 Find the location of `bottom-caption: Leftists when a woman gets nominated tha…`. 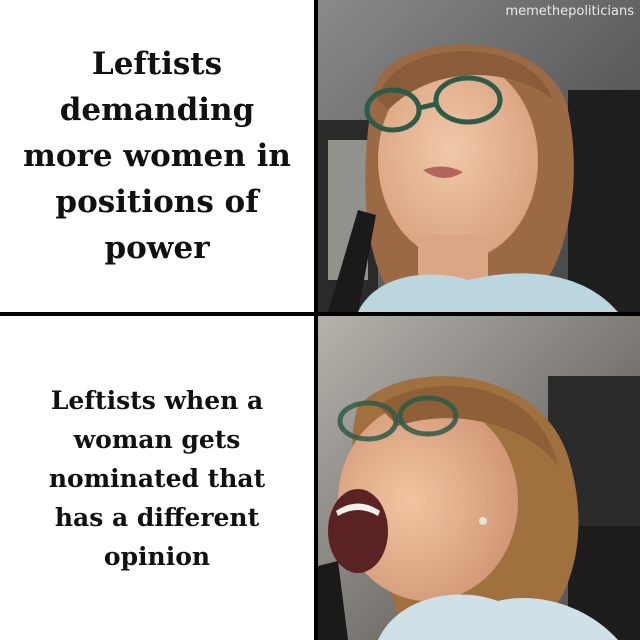

bottom-caption: Leftists when a woman gets nominated tha… is located at coordinates (157, 478).